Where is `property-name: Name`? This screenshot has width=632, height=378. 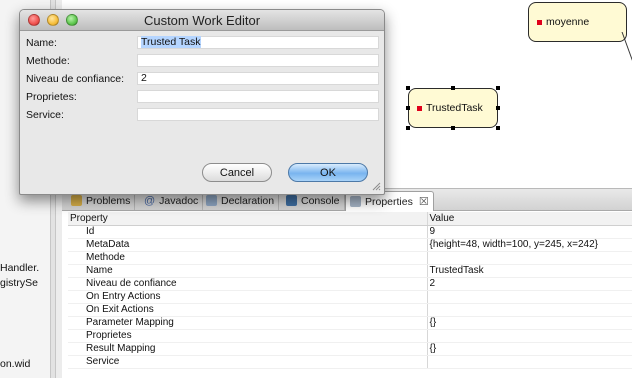 property-name: Name is located at coordinates (248, 271).